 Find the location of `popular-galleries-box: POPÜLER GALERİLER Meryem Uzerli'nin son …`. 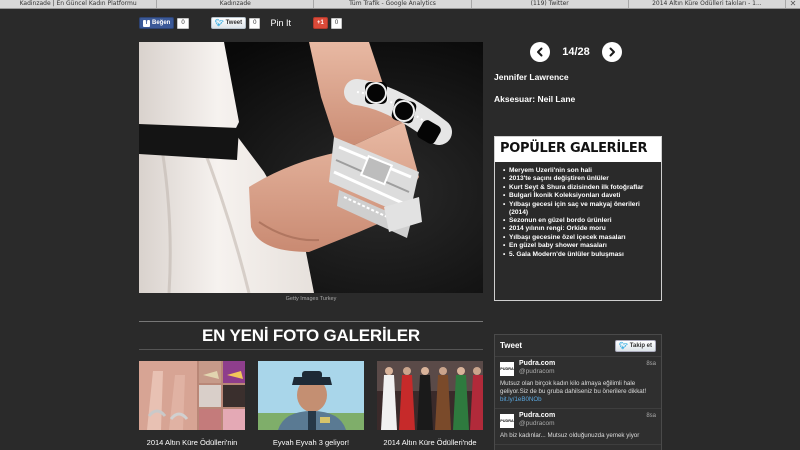

popular-galleries-box: POPÜLER GALERİLER Meryem Uzerli'nin son … is located at coordinates (578, 218).